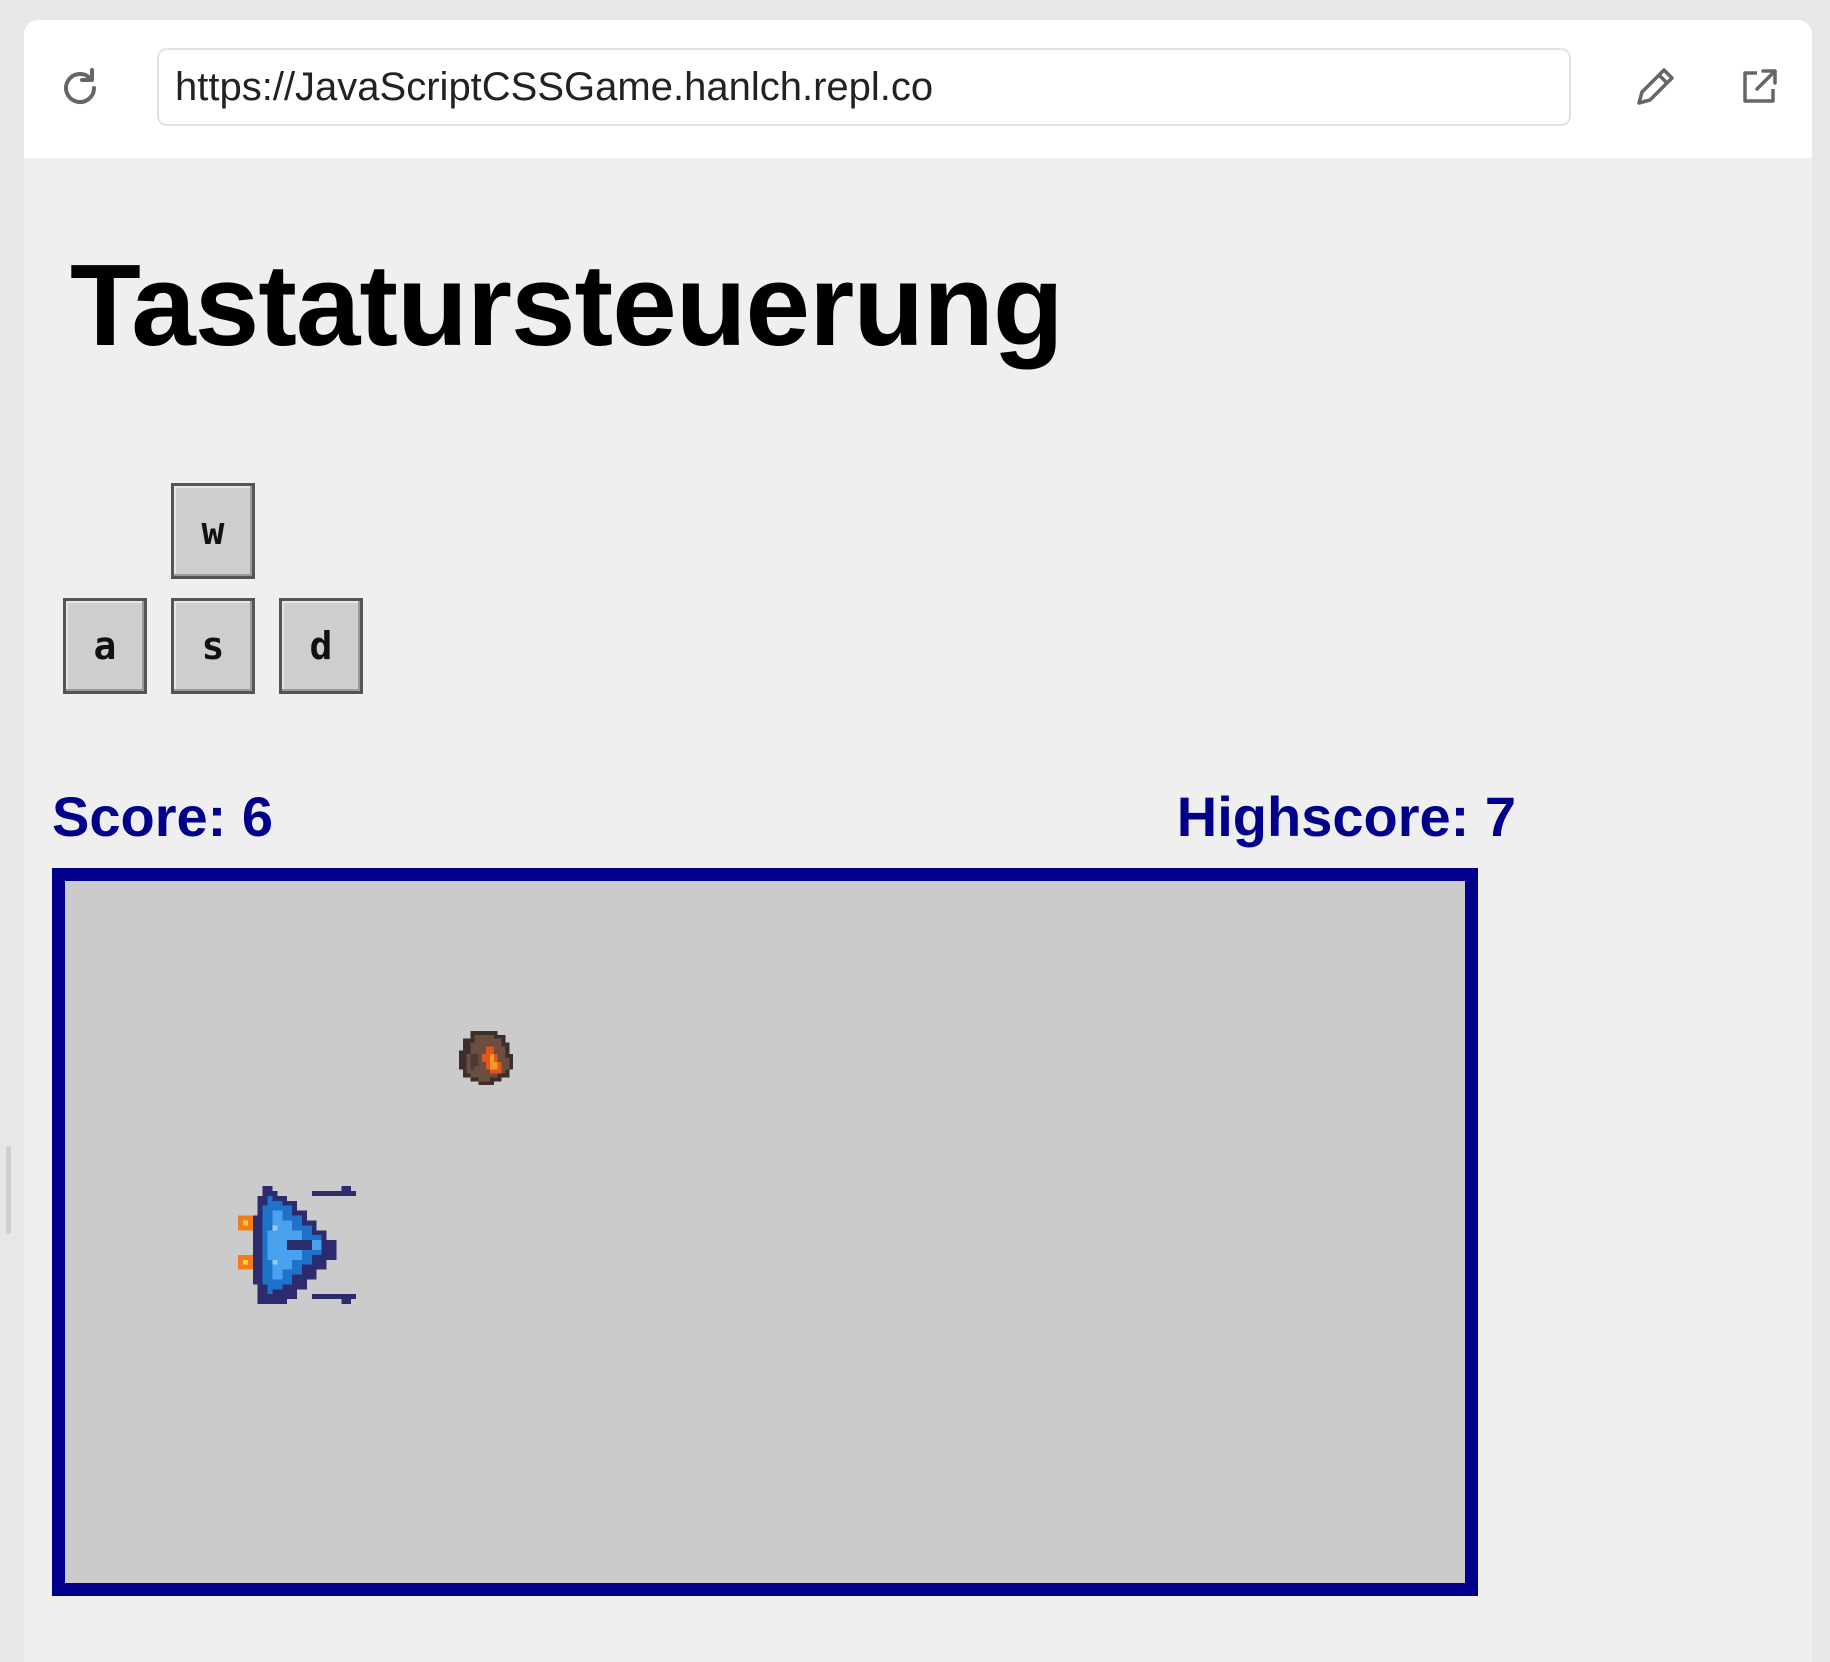 The image size is (1830, 1662). Describe the element at coordinates (105, 646) in the screenshot. I see `key-a: a` at that location.